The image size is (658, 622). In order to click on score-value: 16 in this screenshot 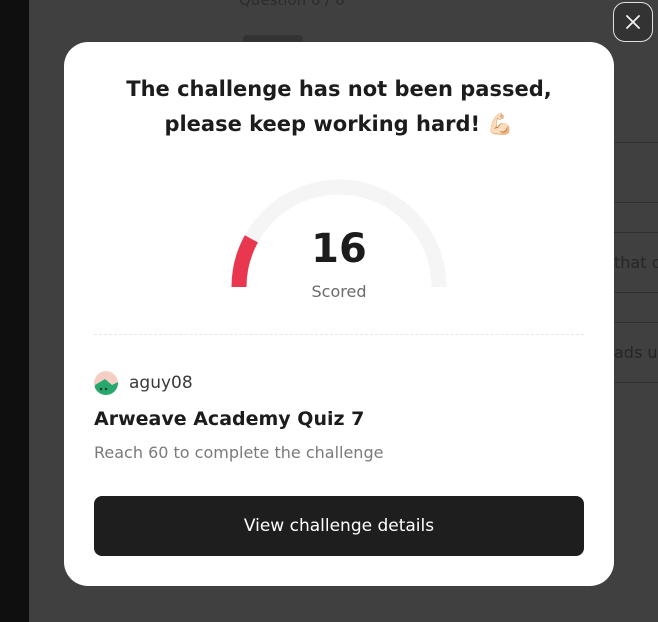, I will do `click(339, 249)`.